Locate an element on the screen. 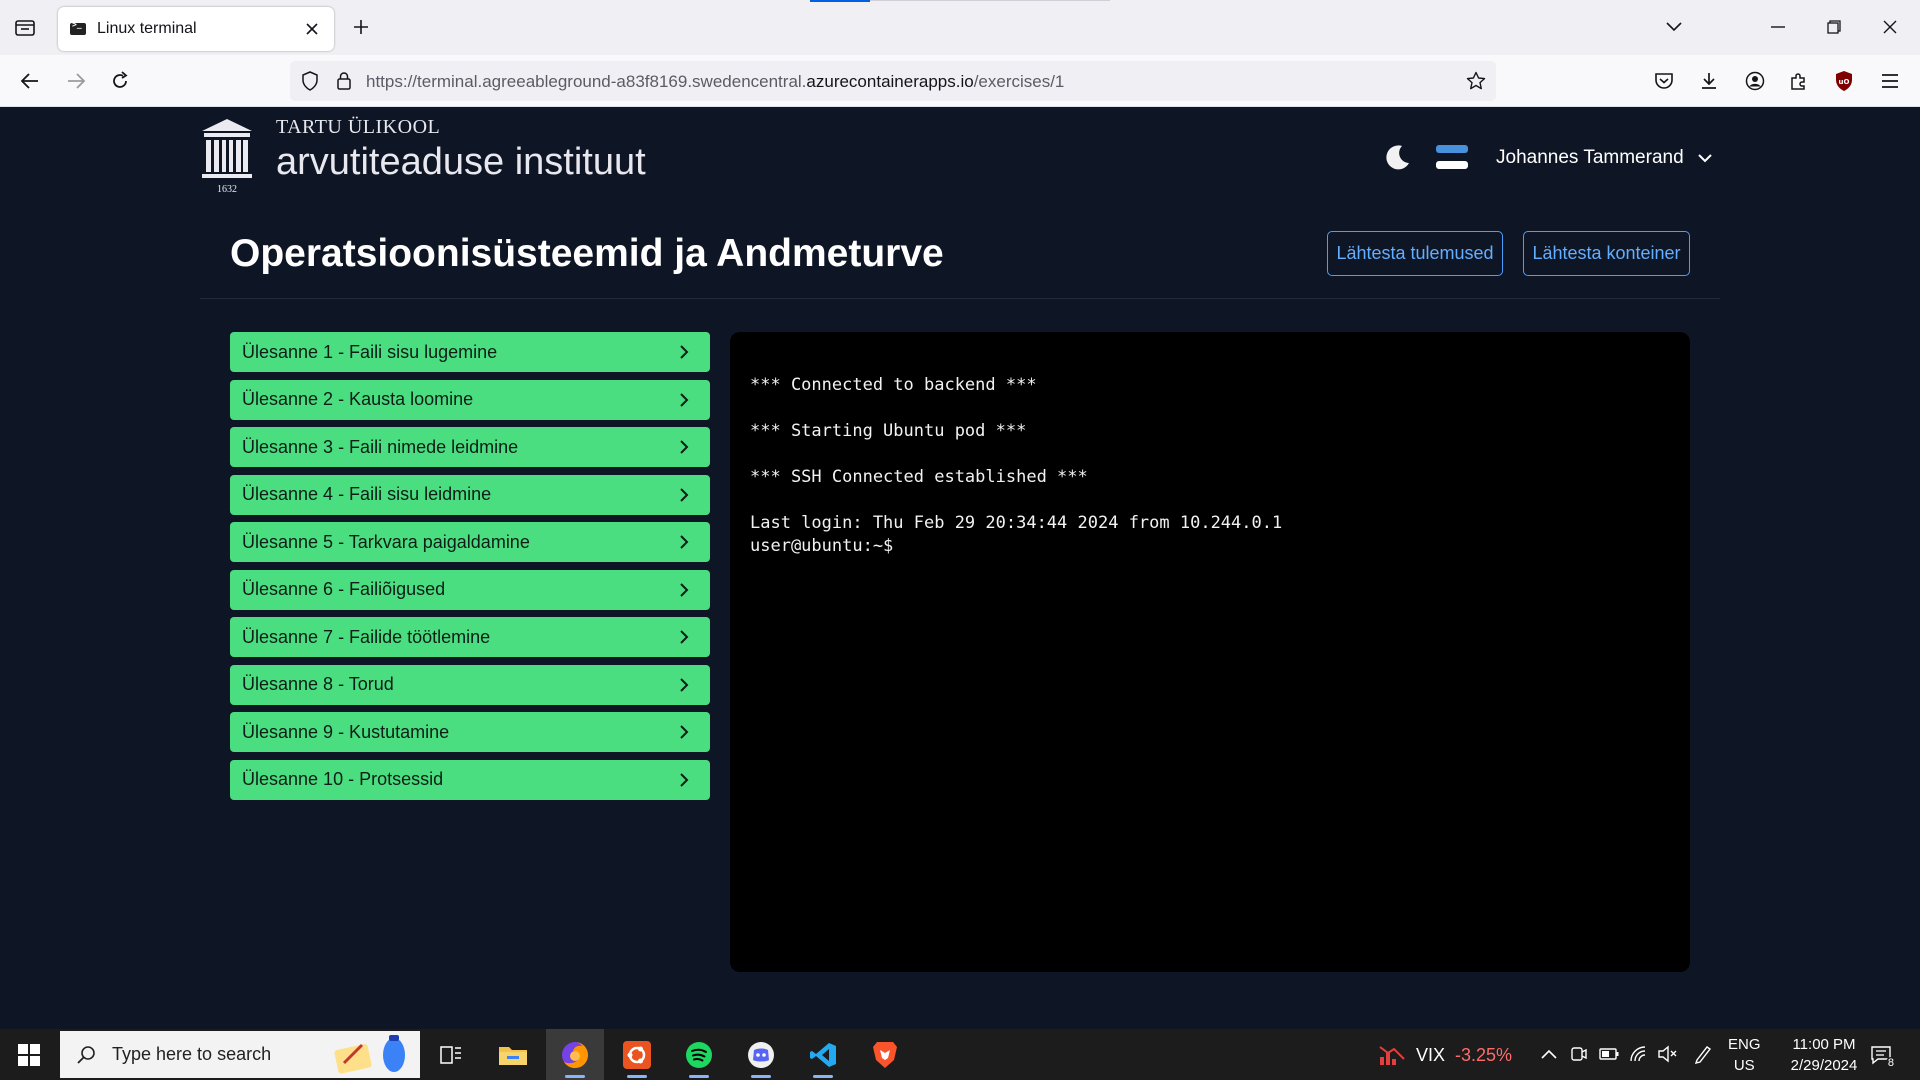 This screenshot has height=1080, width=1920. ticker-name: VIX is located at coordinates (1431, 1054).